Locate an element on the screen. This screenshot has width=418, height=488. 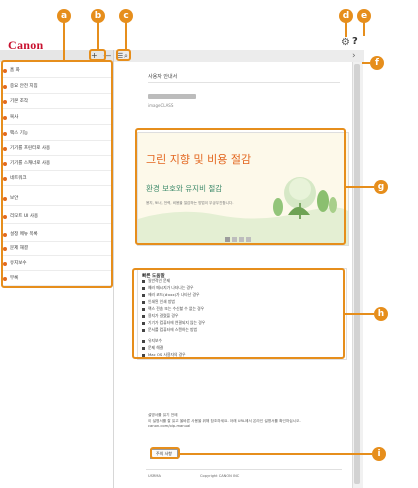
callout-e: e is located at coordinates (364, 16).